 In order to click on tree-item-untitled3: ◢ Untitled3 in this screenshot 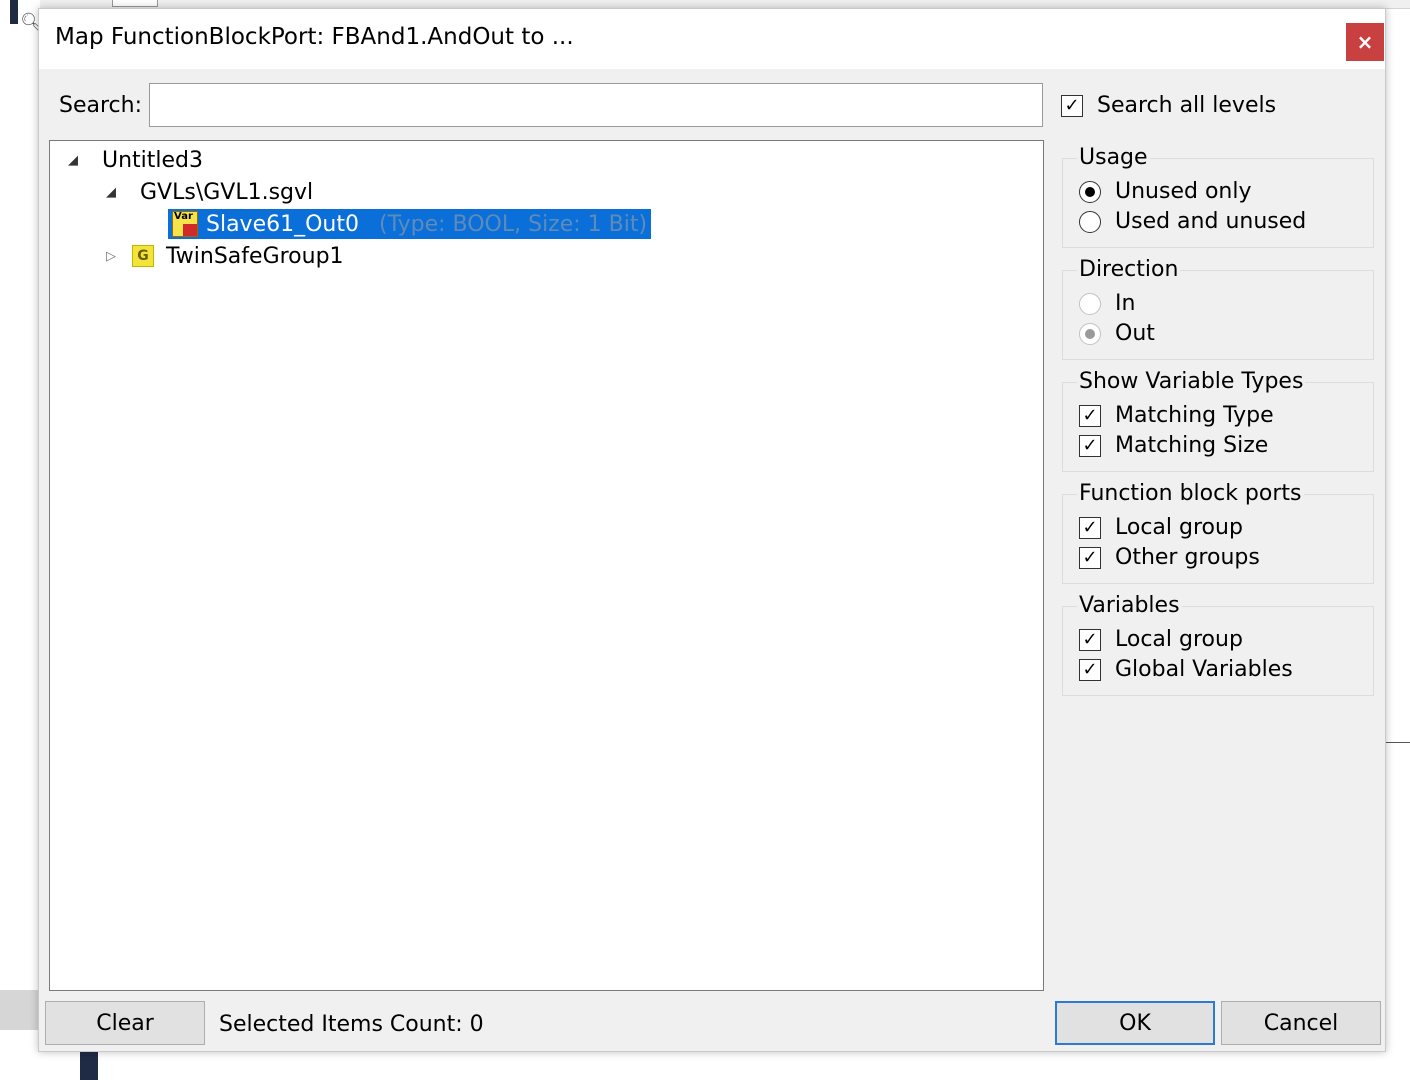, I will do `click(132, 160)`.